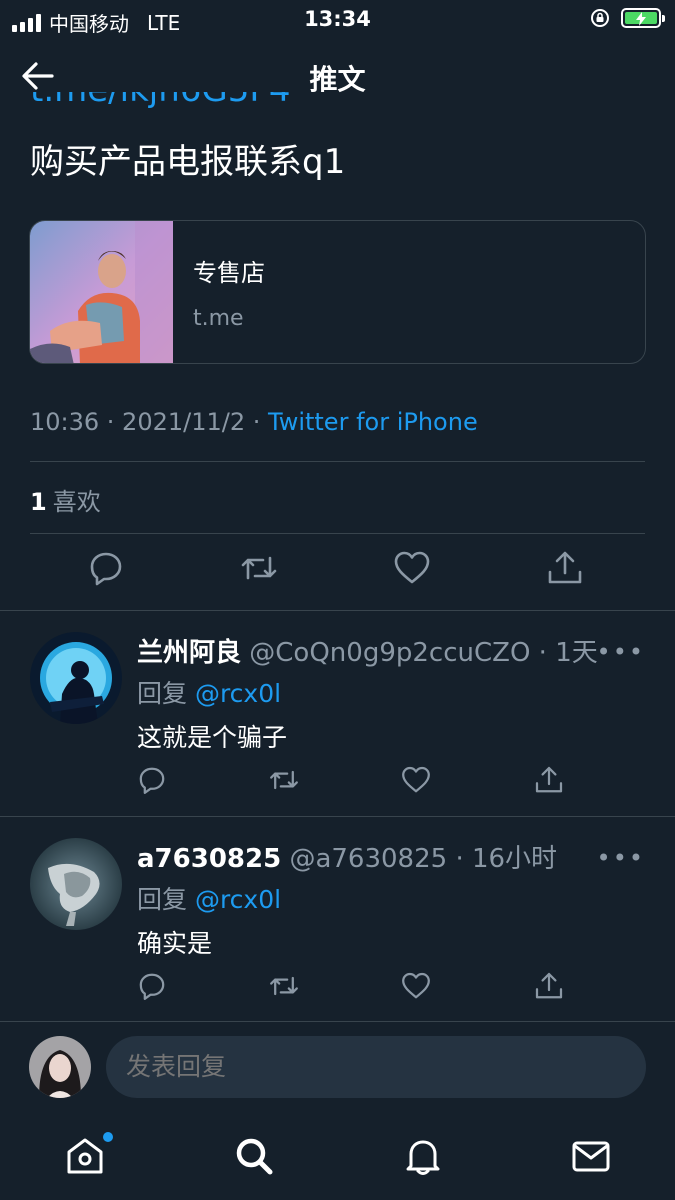 Image resolution: width=675 pixels, height=1200 pixels. Describe the element at coordinates (337, 292) in the screenshot. I see `link-card: 专售店 t.me` at that location.